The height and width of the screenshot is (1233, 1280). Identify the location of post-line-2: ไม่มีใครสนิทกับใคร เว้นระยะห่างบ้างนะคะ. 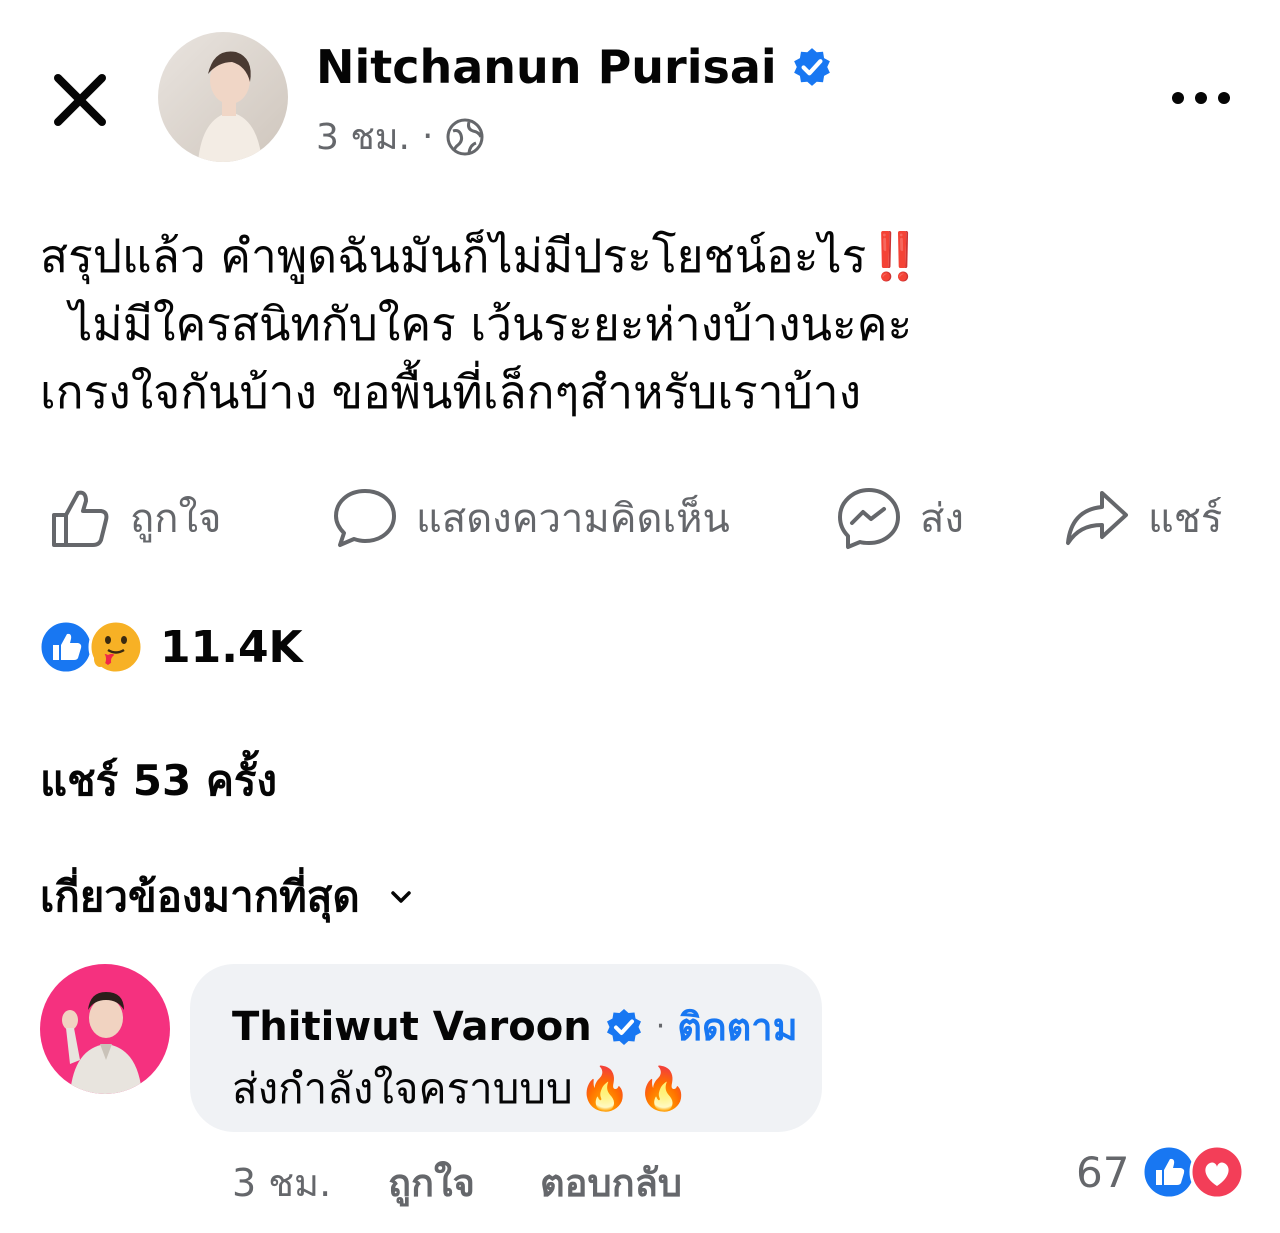
(476, 324).